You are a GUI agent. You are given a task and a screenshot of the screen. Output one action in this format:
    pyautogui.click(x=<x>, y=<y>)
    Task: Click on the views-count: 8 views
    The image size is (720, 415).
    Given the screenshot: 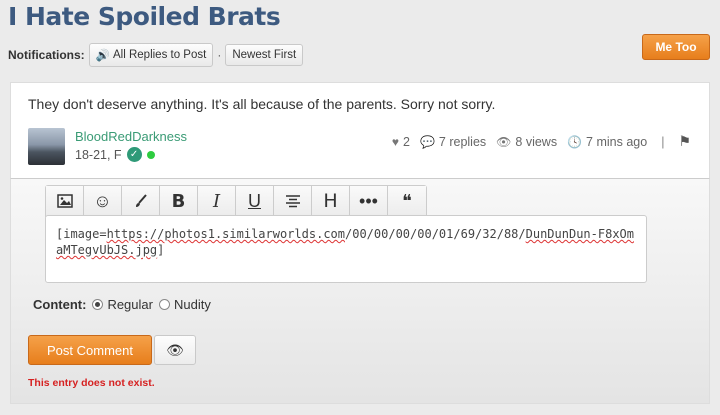 What is the action you would take?
    pyautogui.click(x=536, y=141)
    